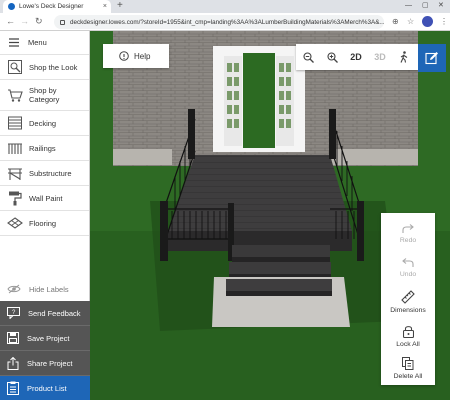 Image resolution: width=450 pixels, height=400 pixels. What do you see at coordinates (11, 6) in the screenshot?
I see `lowes-favicon-icon` at bounding box center [11, 6].